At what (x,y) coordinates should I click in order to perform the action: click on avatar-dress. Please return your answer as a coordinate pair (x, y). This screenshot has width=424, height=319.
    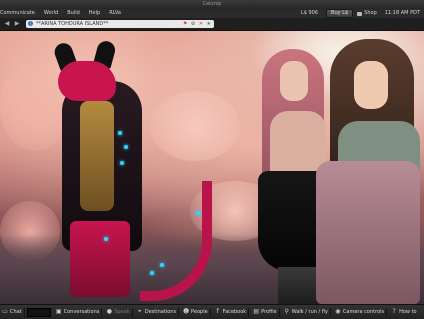
    Looking at the image, I should click on (368, 232).